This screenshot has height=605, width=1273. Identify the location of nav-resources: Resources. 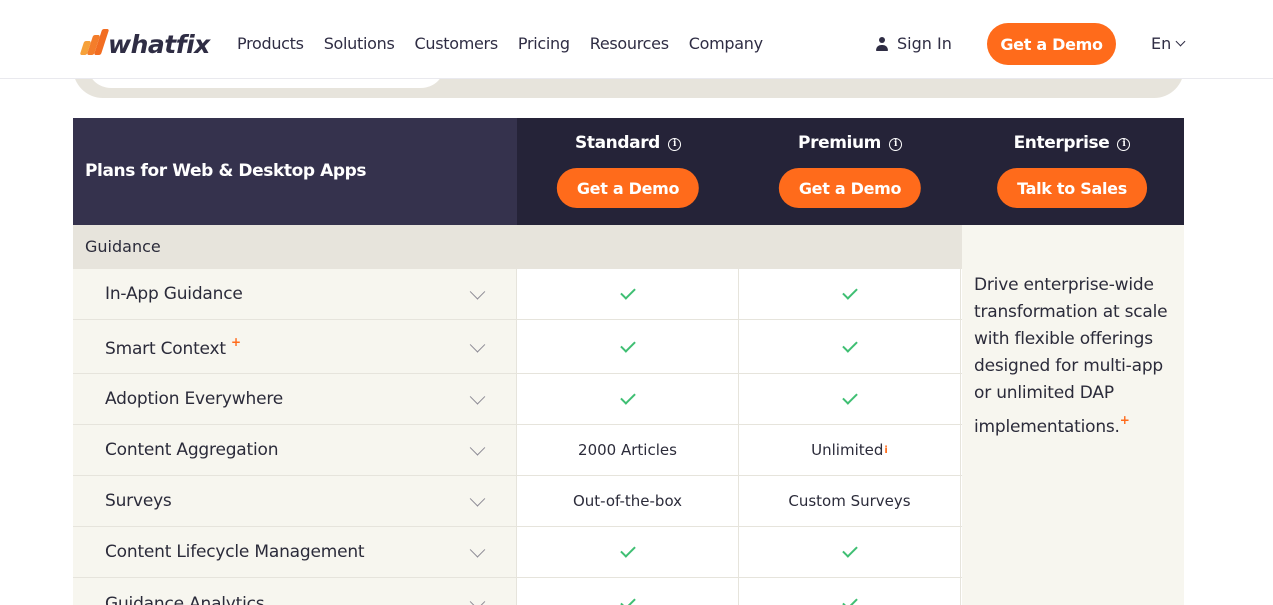
(629, 43).